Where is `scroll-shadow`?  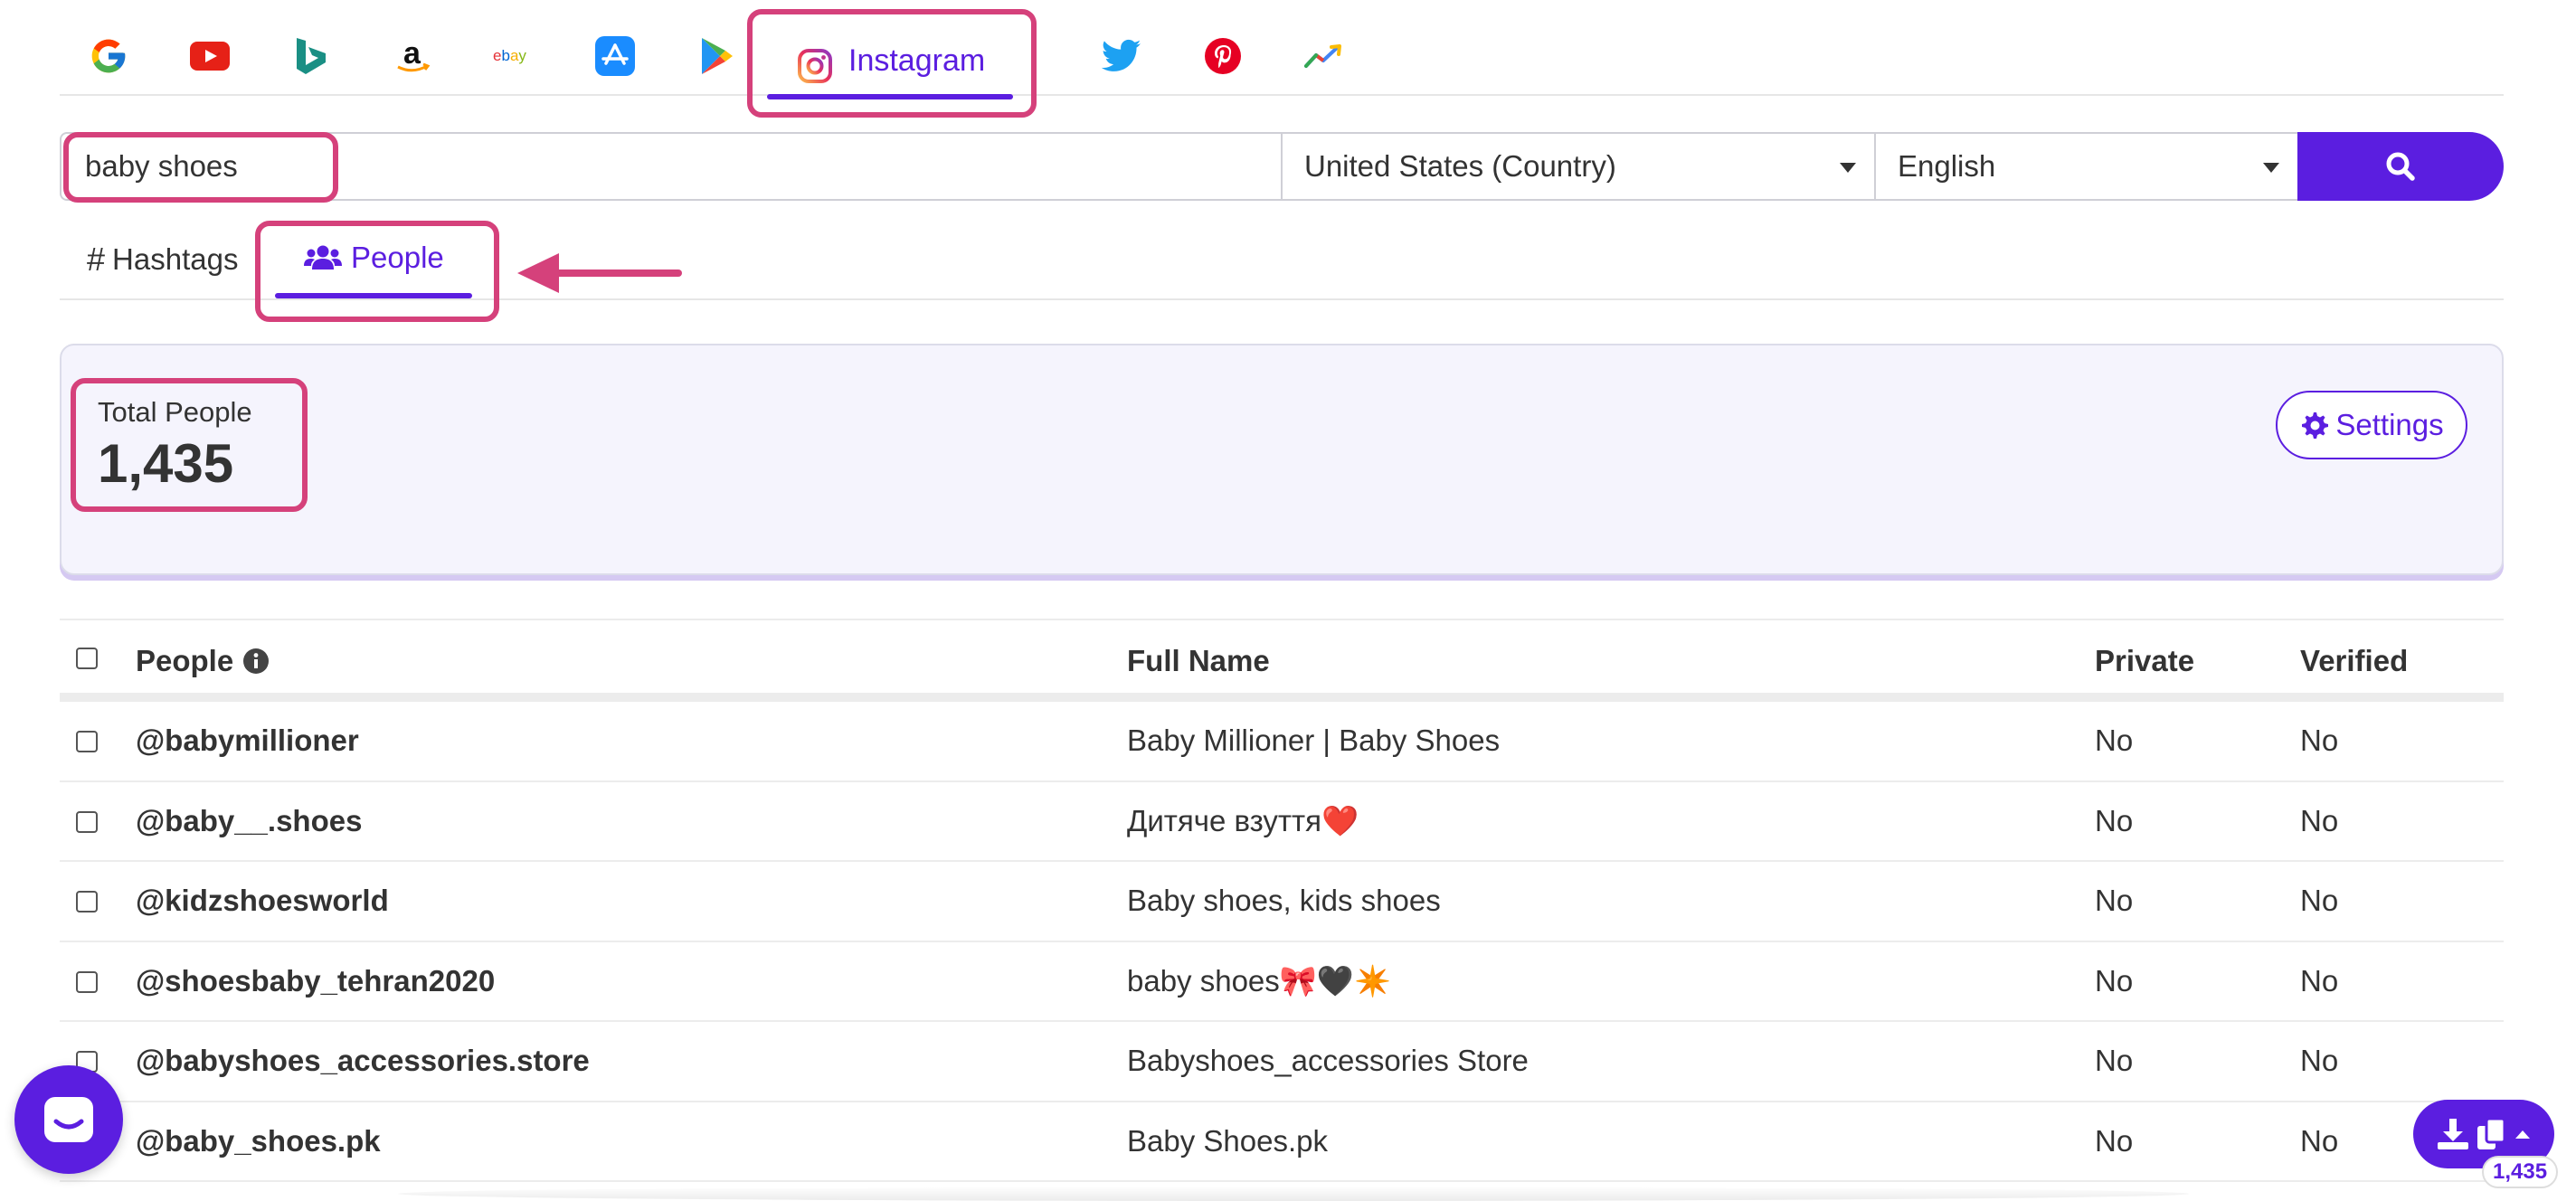
scroll-shadow is located at coordinates (1294, 1194).